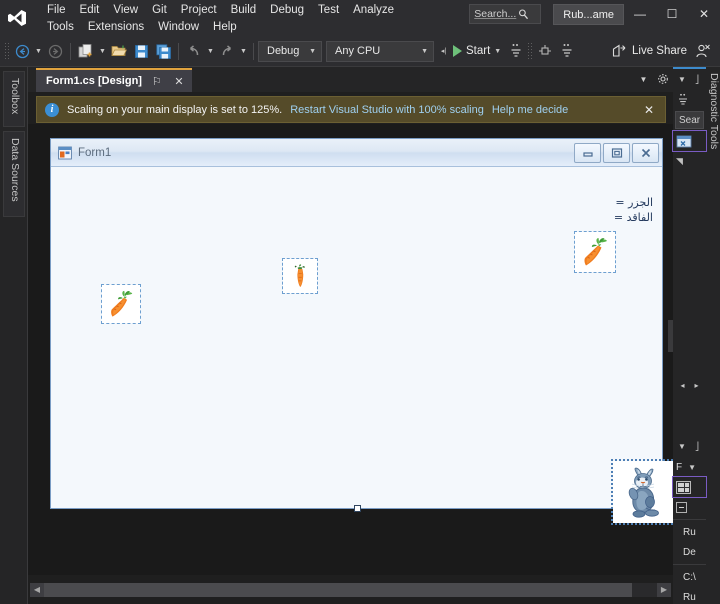  What do you see at coordinates (7, 51) in the screenshot?
I see `toolbar-grip` at bounding box center [7, 51].